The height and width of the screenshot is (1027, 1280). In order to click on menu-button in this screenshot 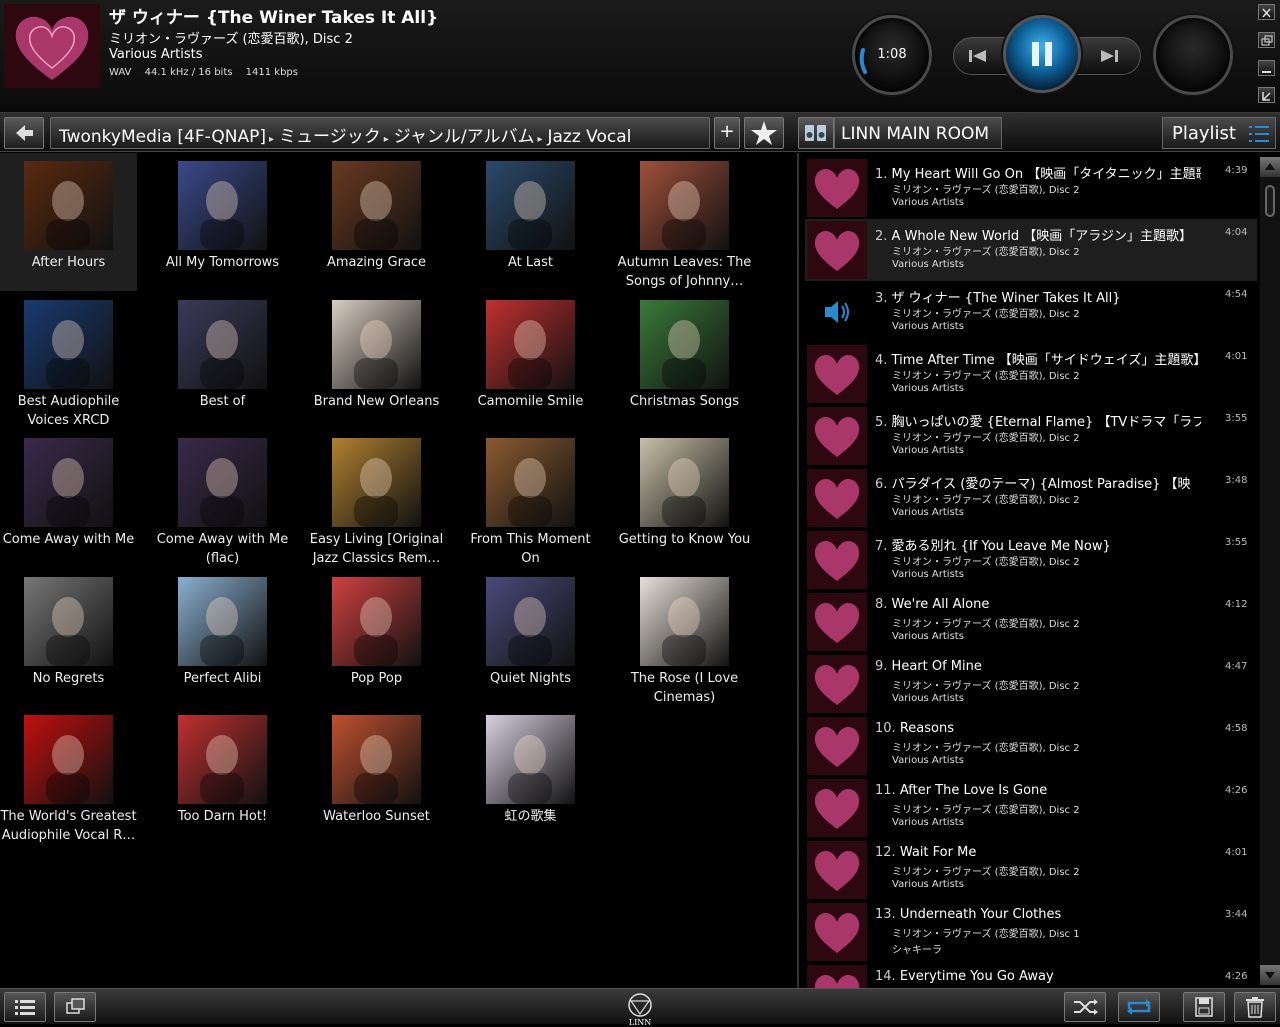, I will do `click(25, 1007)`.